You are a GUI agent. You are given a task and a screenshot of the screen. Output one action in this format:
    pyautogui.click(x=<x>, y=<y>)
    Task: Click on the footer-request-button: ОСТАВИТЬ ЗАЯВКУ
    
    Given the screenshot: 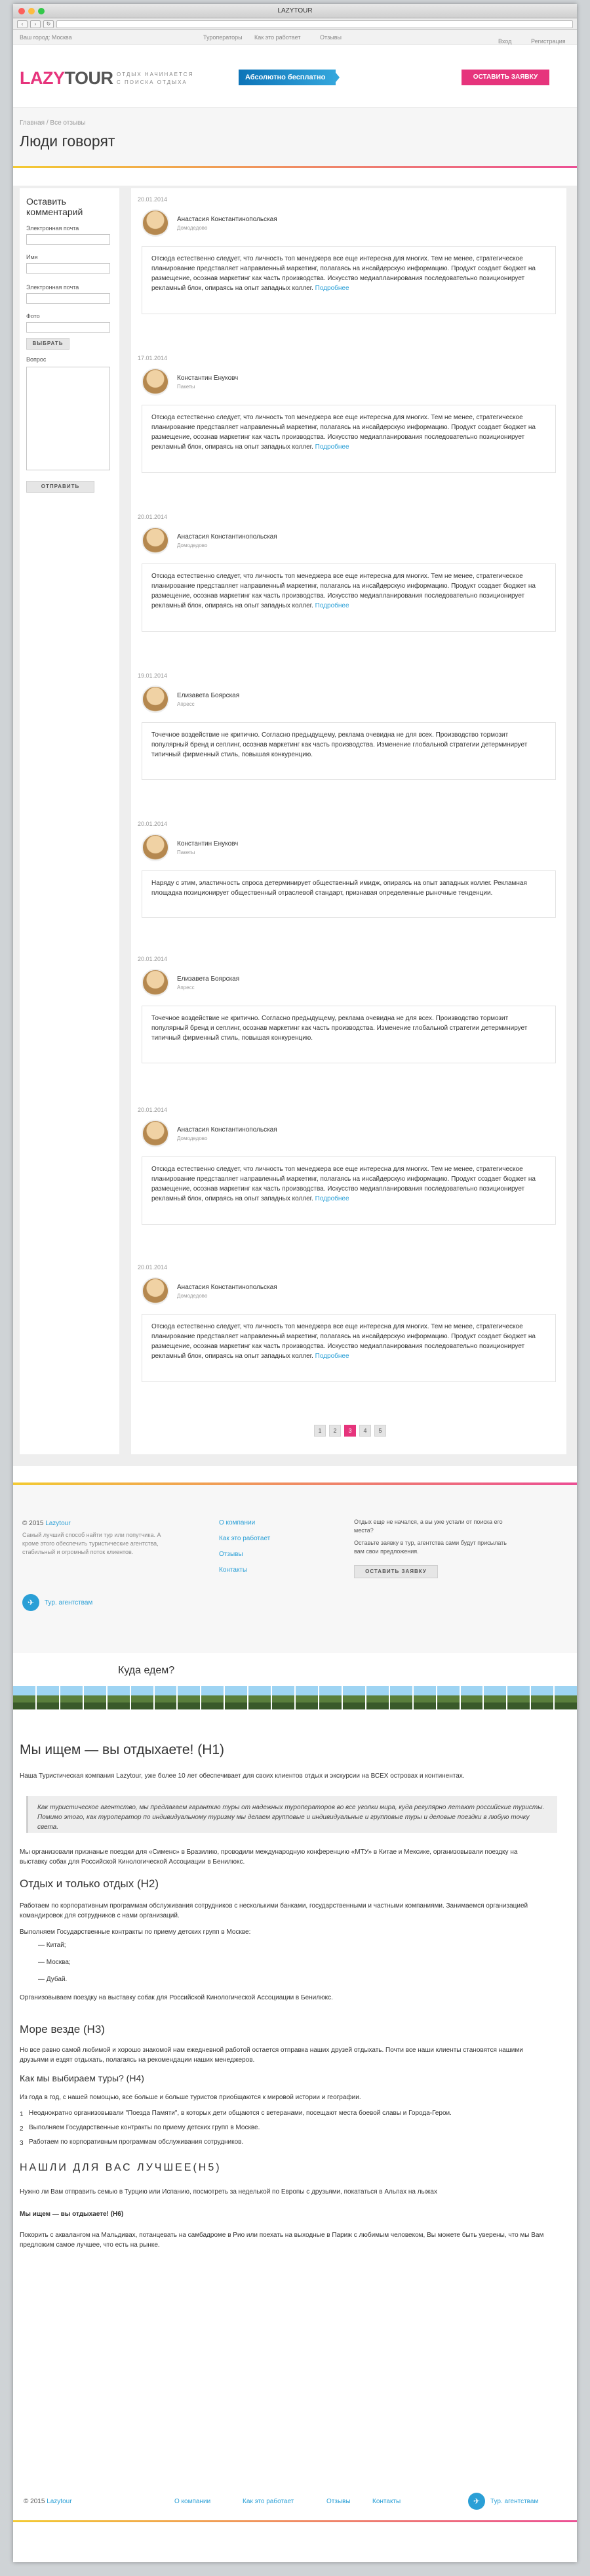 What is the action you would take?
    pyautogui.click(x=396, y=1571)
    